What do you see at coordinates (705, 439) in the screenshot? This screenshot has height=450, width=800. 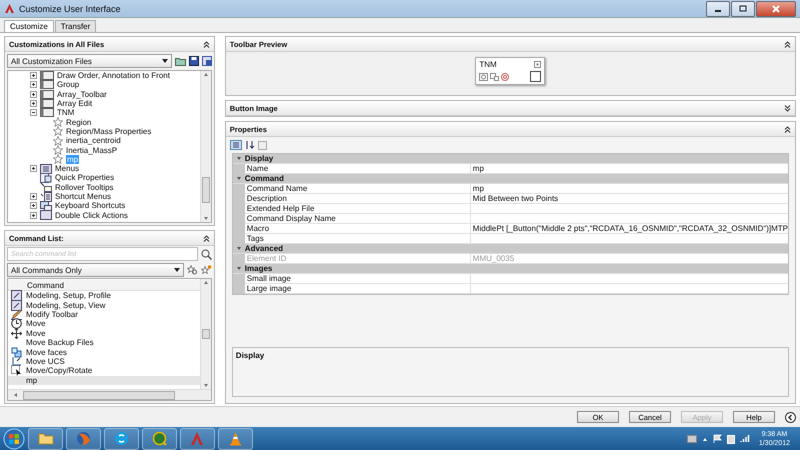 I see `show-hidden-icon` at bounding box center [705, 439].